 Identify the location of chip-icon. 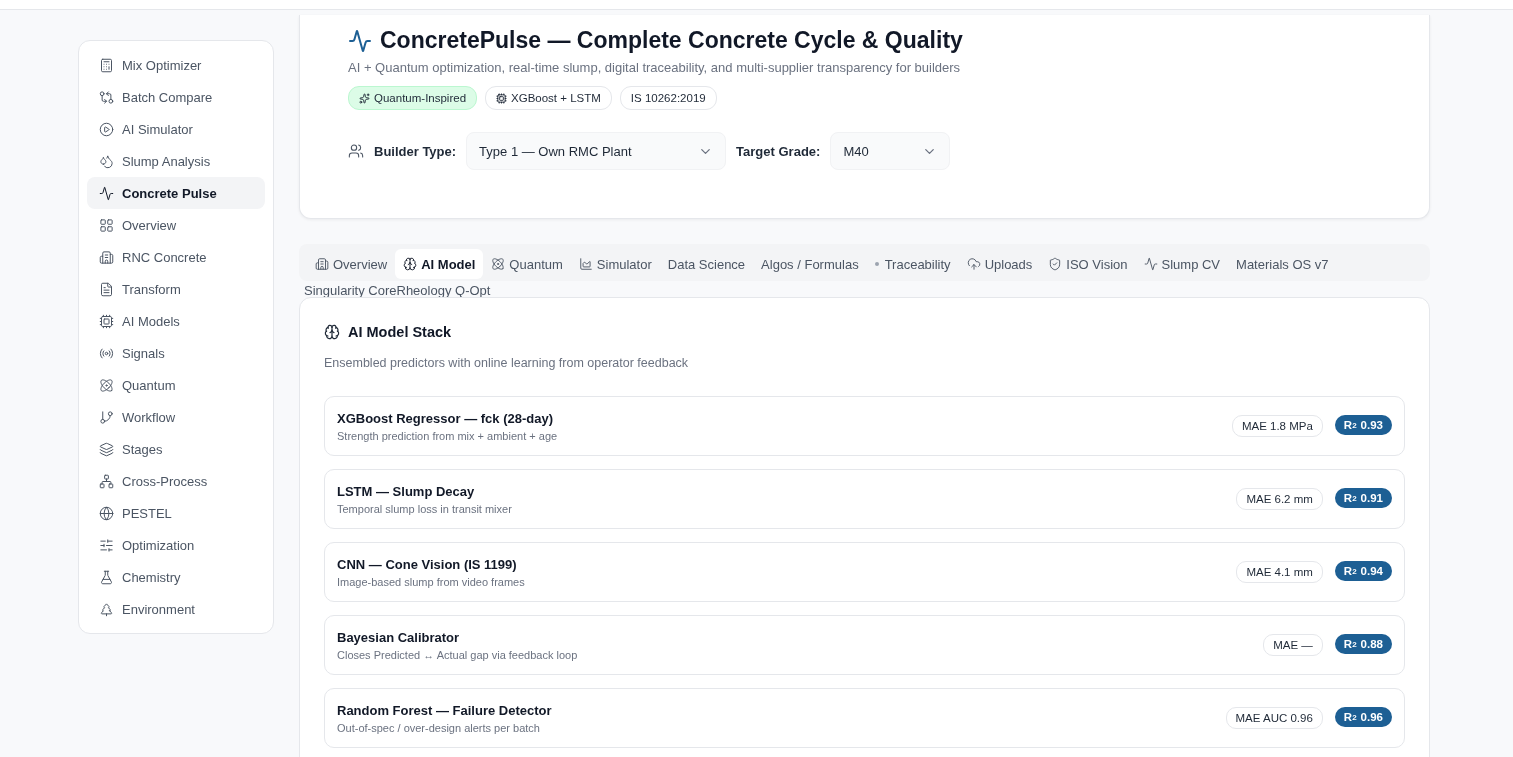
(502, 98).